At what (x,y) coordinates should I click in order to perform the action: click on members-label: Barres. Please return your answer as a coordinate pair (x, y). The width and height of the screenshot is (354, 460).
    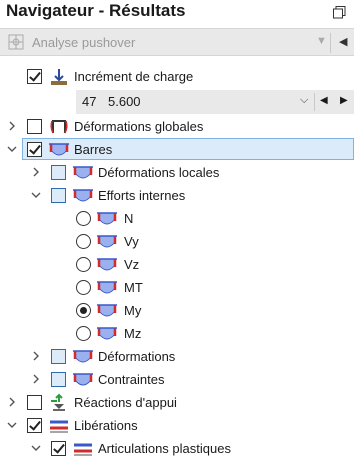
    Looking at the image, I should click on (93, 149).